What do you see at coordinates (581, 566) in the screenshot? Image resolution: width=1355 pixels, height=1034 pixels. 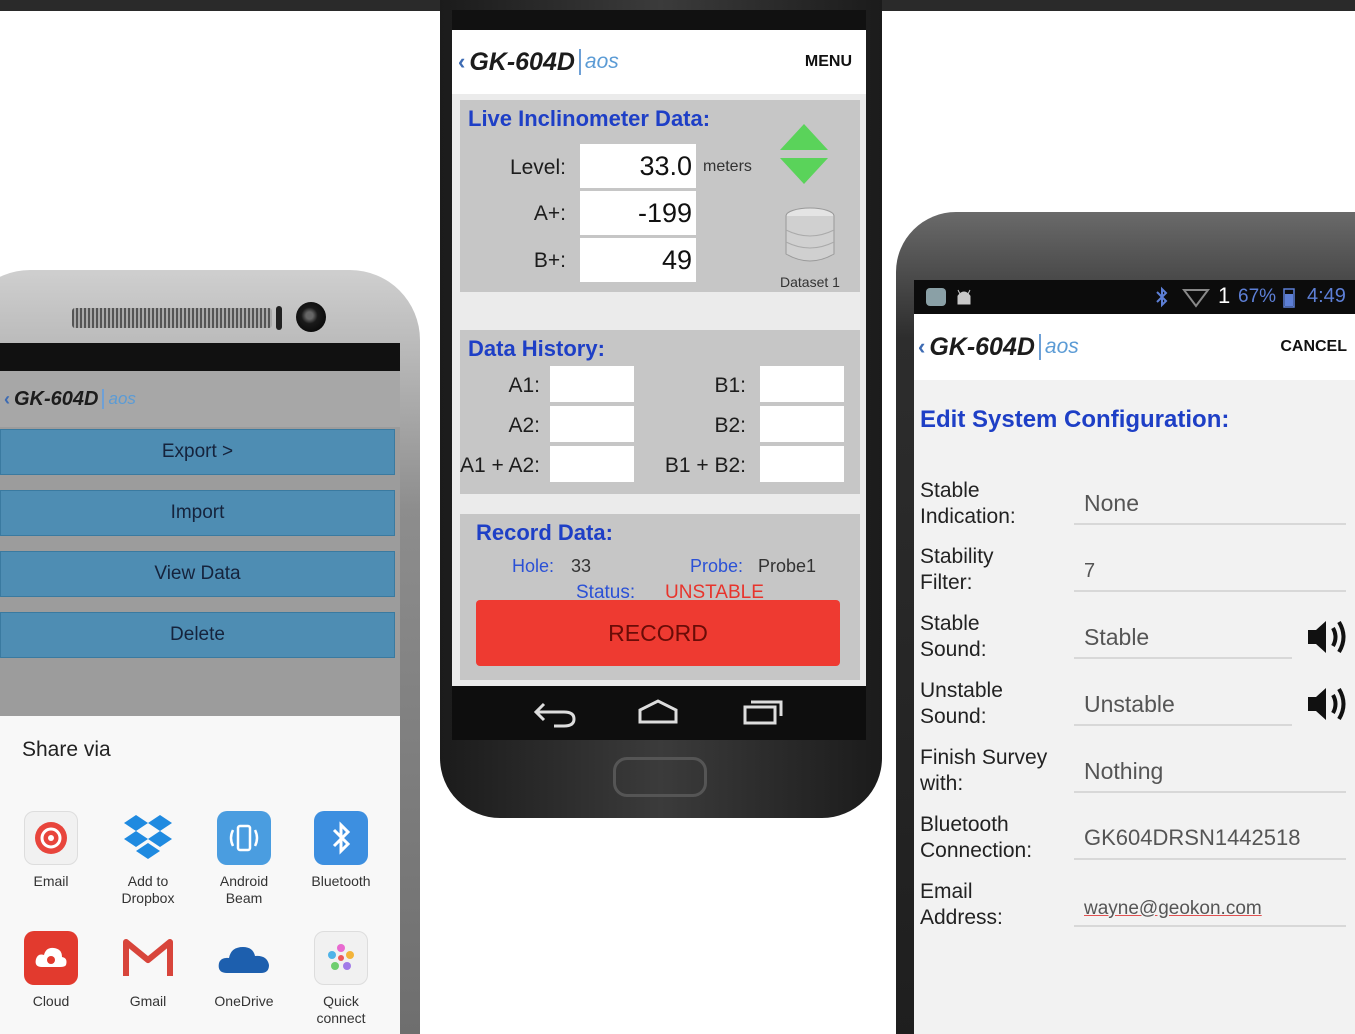 I see `hole-value: 33` at bounding box center [581, 566].